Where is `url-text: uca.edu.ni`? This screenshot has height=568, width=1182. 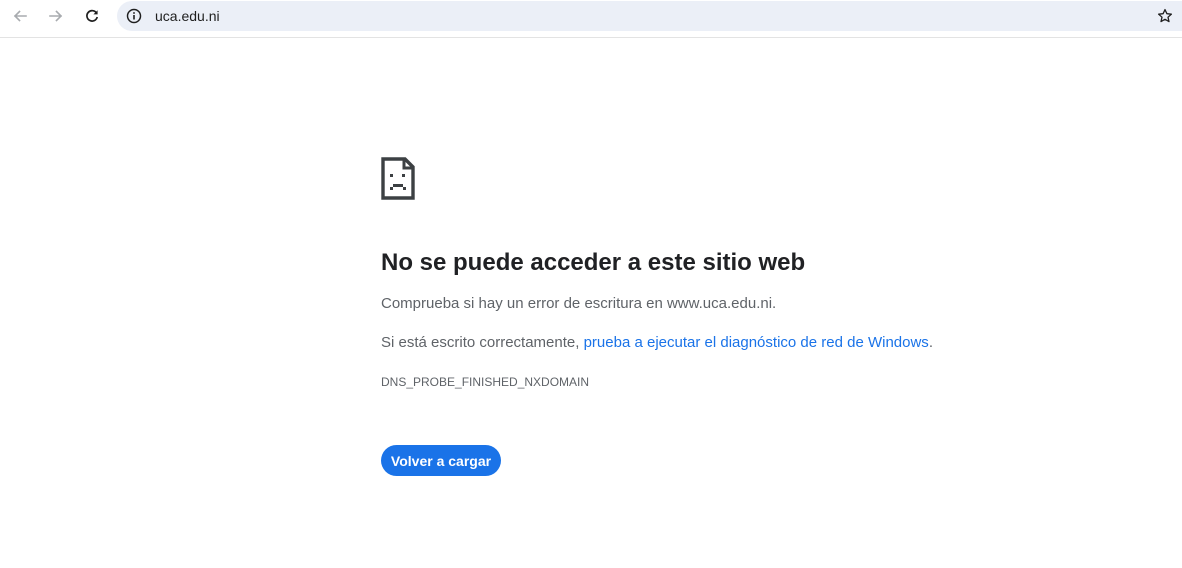 url-text: uca.edu.ni is located at coordinates (187, 16).